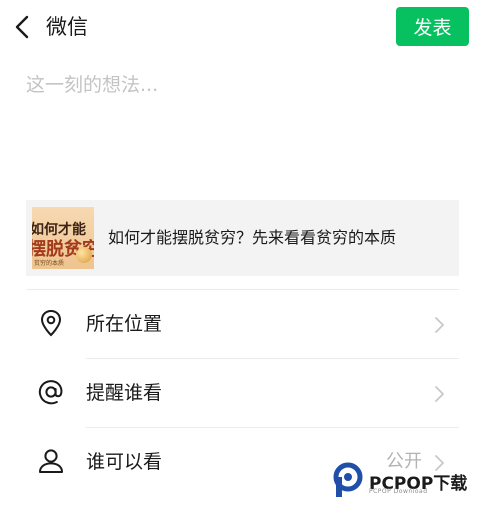  I want to click on watermark-logo: PCPOP下载 PCPOP Download, so click(405, 484).